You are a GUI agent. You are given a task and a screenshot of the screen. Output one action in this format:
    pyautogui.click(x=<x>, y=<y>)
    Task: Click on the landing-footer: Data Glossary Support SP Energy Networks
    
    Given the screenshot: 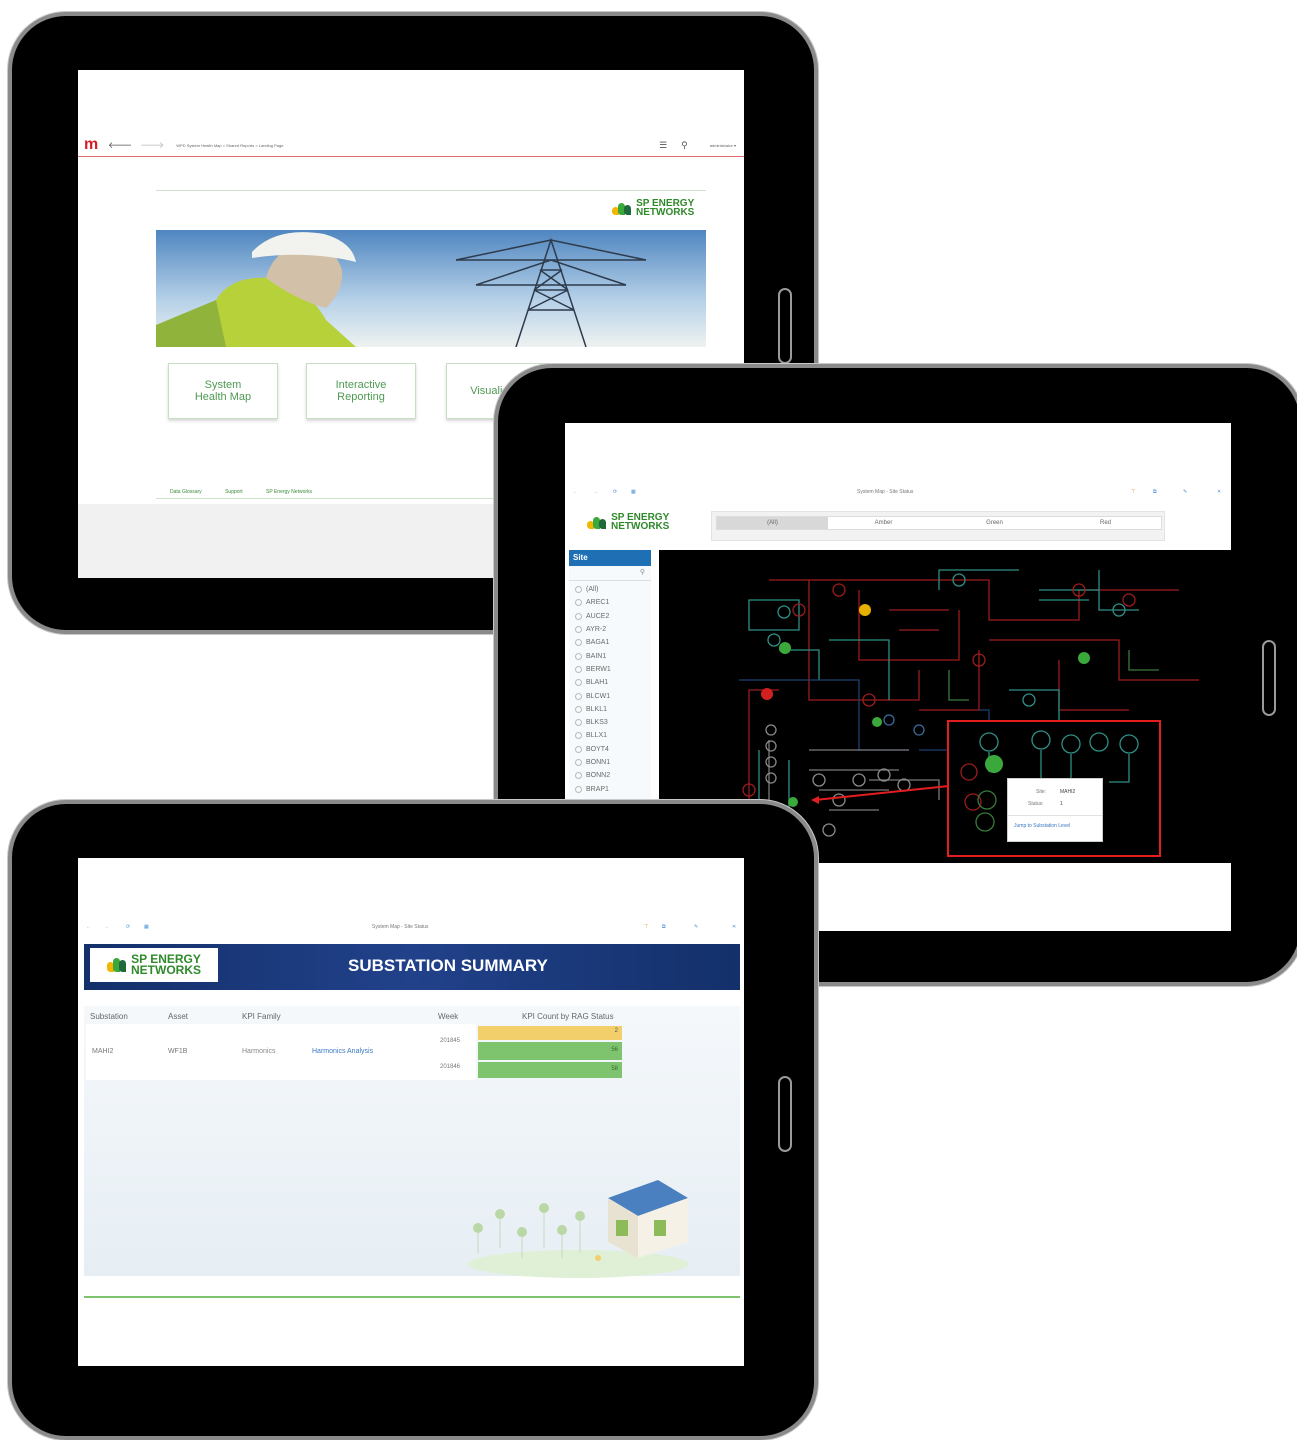 What is the action you would take?
    pyautogui.click(x=252, y=492)
    